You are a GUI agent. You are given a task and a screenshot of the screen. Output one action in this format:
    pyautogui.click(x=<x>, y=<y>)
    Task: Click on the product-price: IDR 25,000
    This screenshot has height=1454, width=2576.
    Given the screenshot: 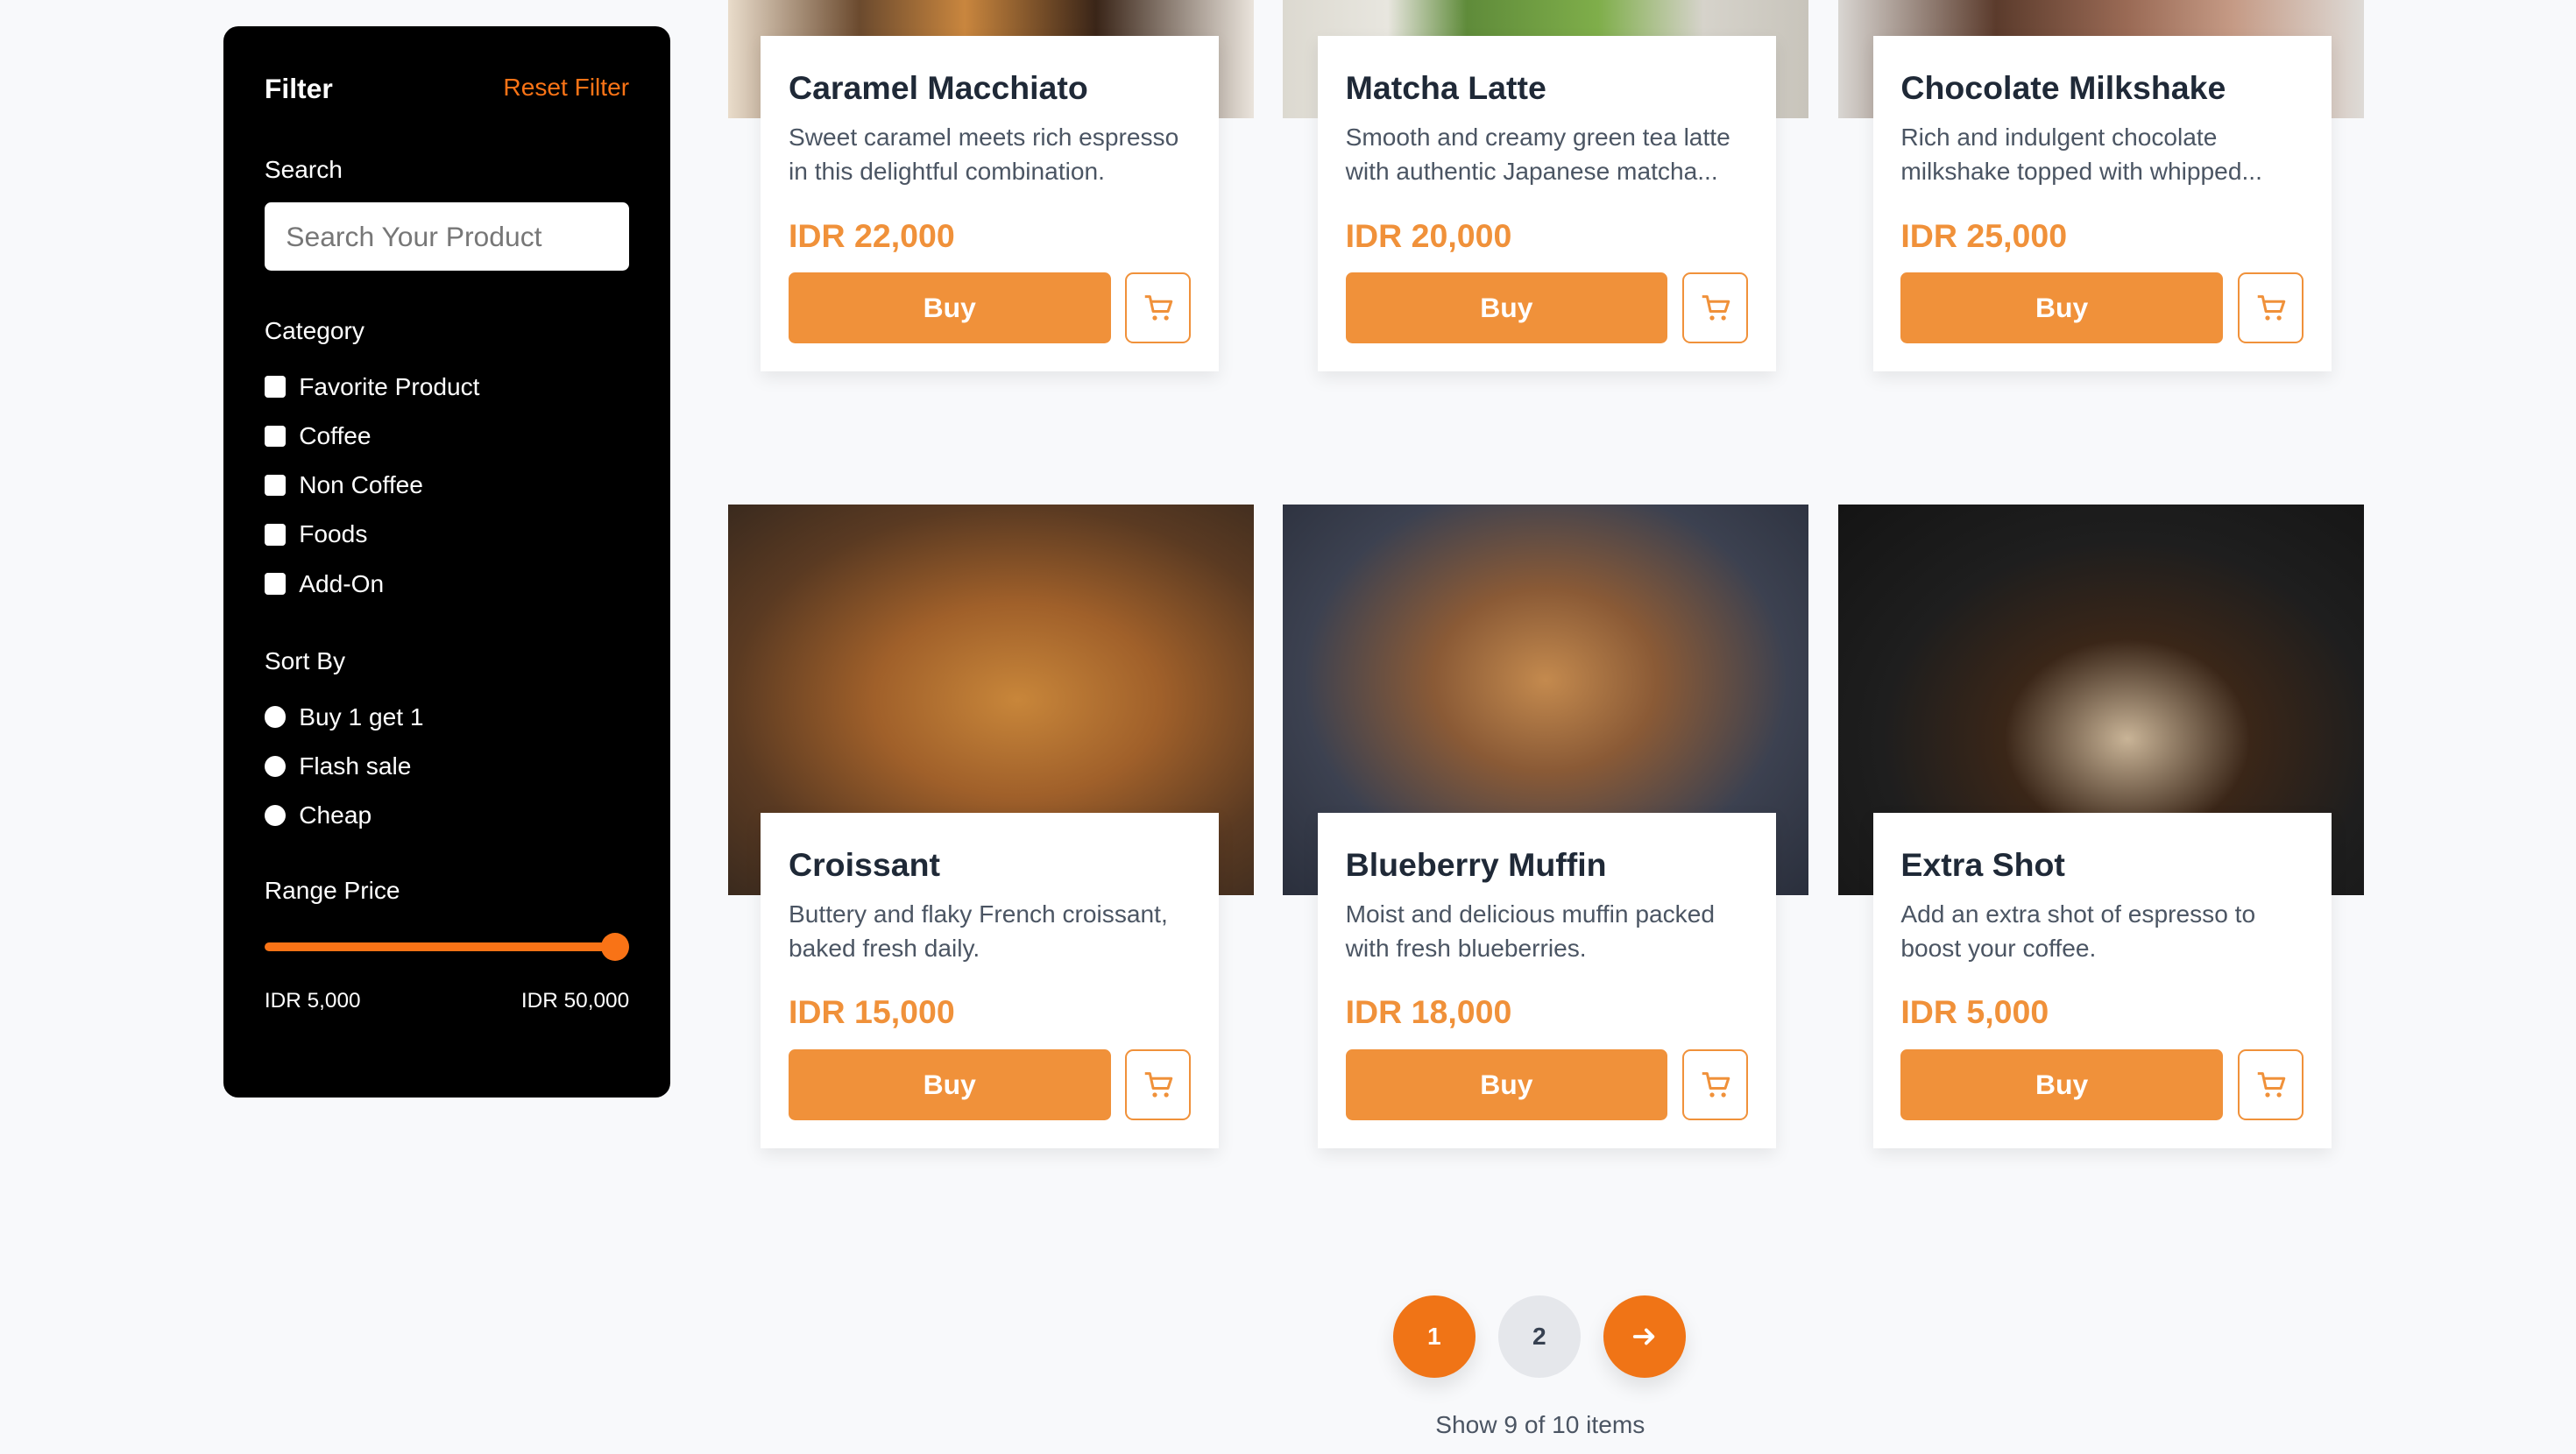 What is the action you would take?
    pyautogui.click(x=1984, y=235)
    